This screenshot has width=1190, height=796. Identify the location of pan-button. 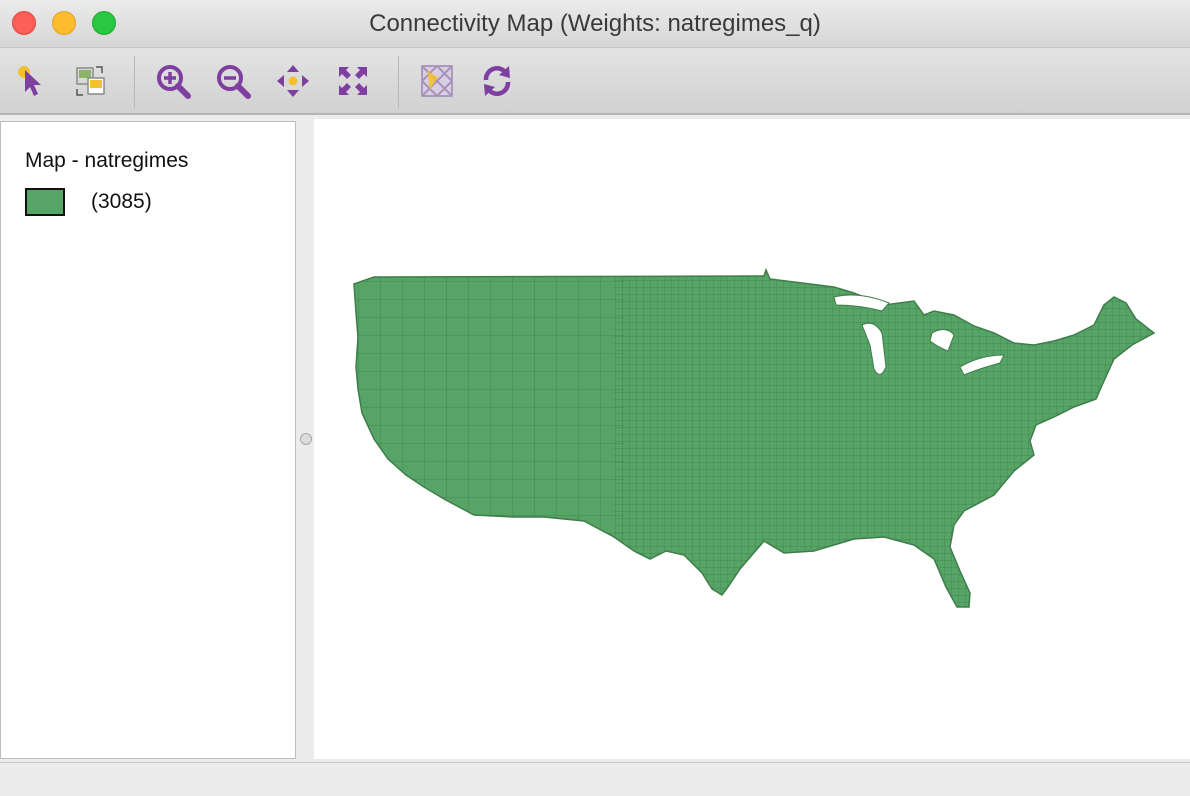
(293, 81).